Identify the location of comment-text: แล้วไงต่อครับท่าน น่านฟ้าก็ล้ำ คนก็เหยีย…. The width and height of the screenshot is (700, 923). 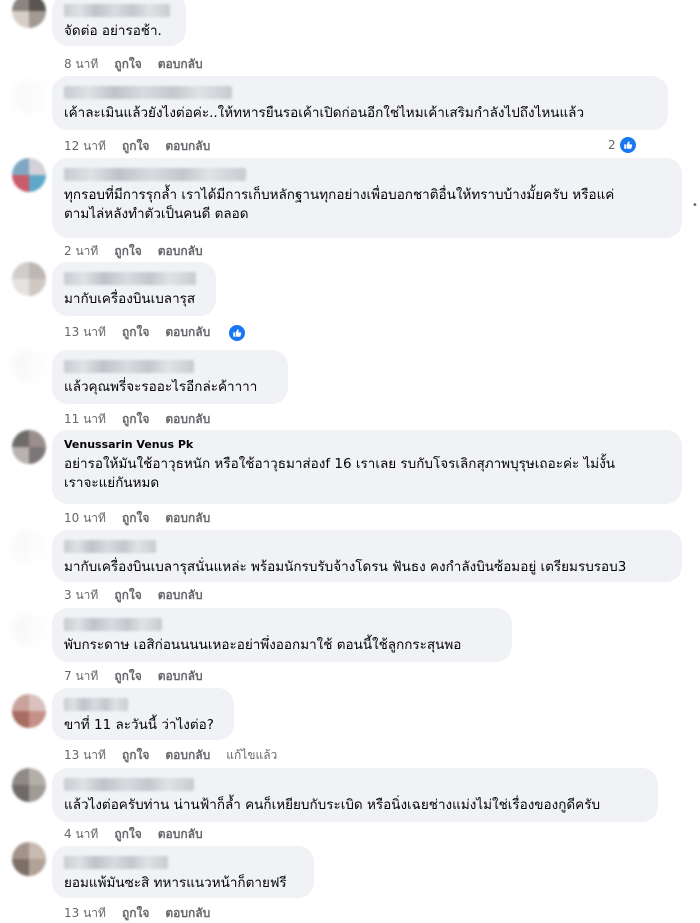
(332, 805).